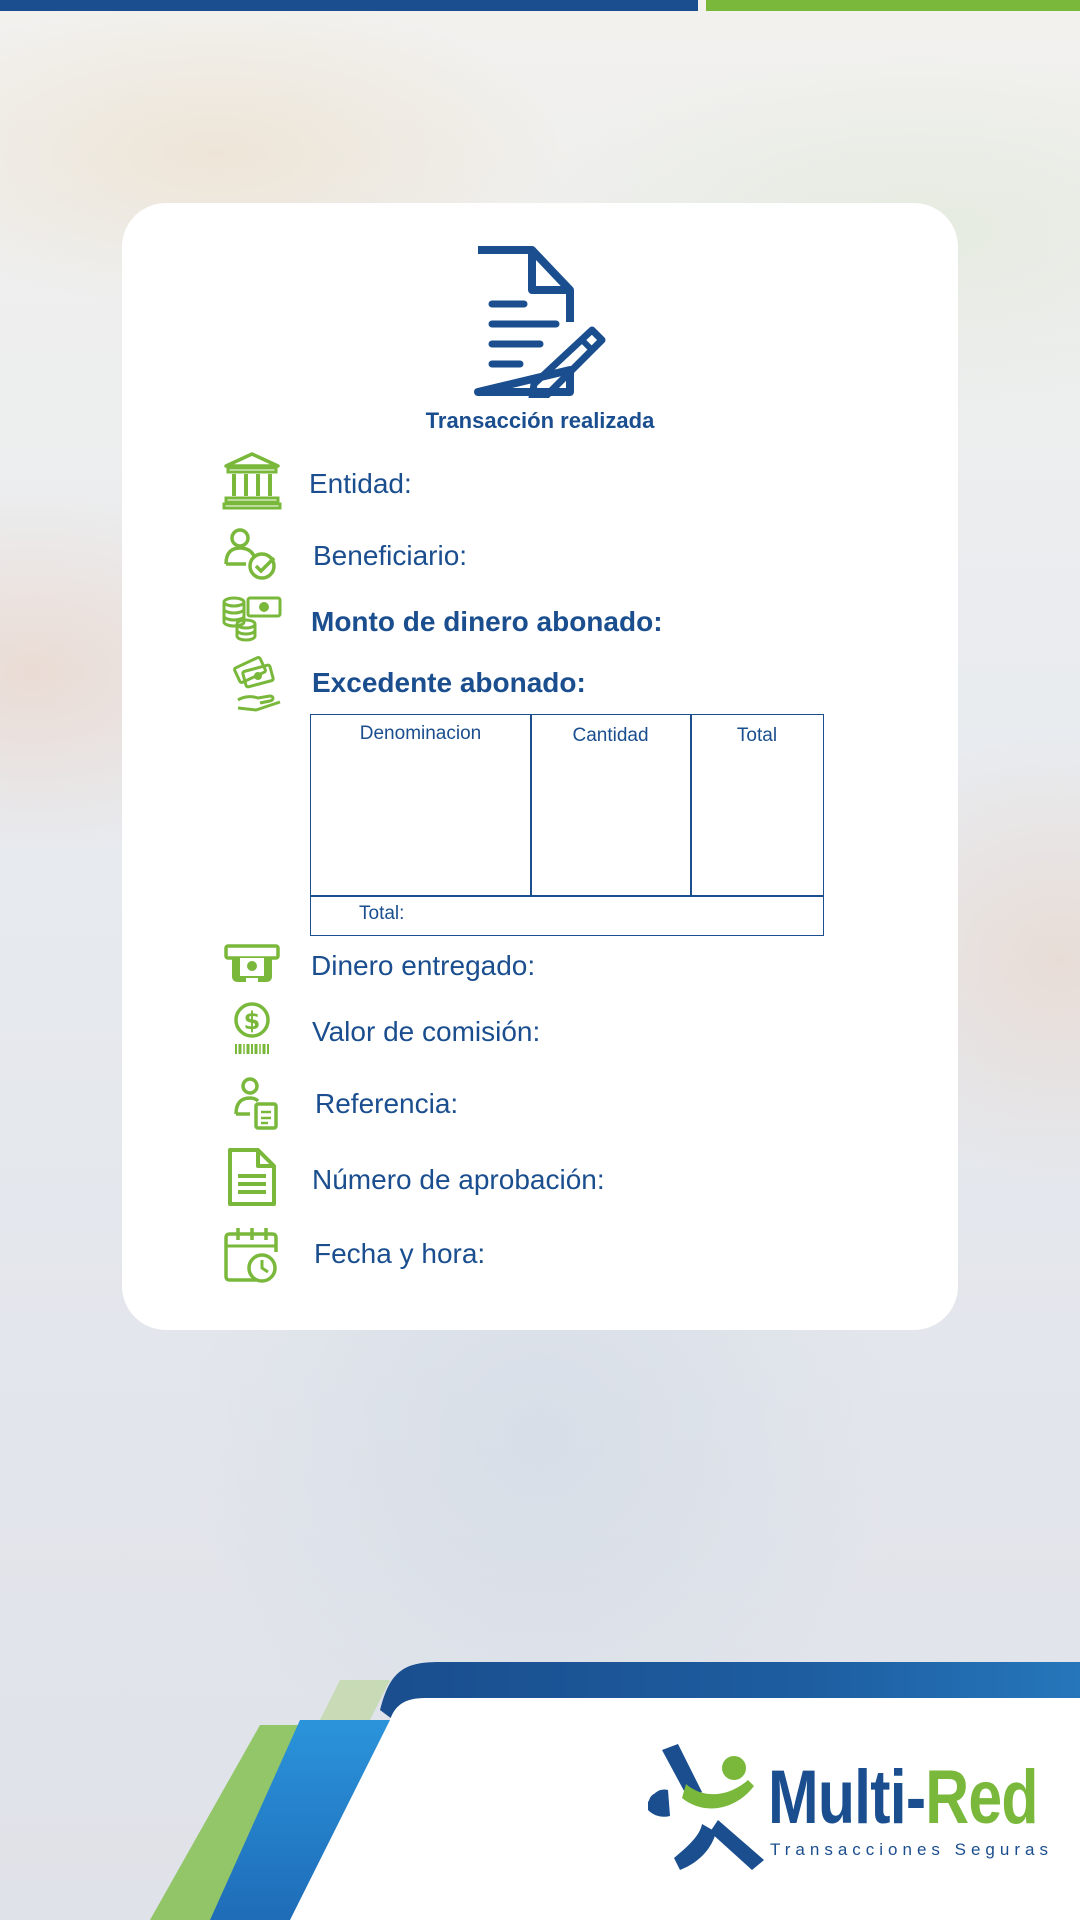 The image size is (1080, 1920). Describe the element at coordinates (387, 1103) in the screenshot. I see `field-referencia-label: Referencia:` at that location.